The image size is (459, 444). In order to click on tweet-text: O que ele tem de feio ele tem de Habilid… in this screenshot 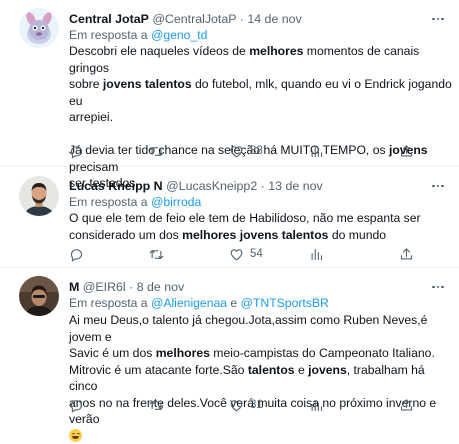, I will do `click(261, 226)`.